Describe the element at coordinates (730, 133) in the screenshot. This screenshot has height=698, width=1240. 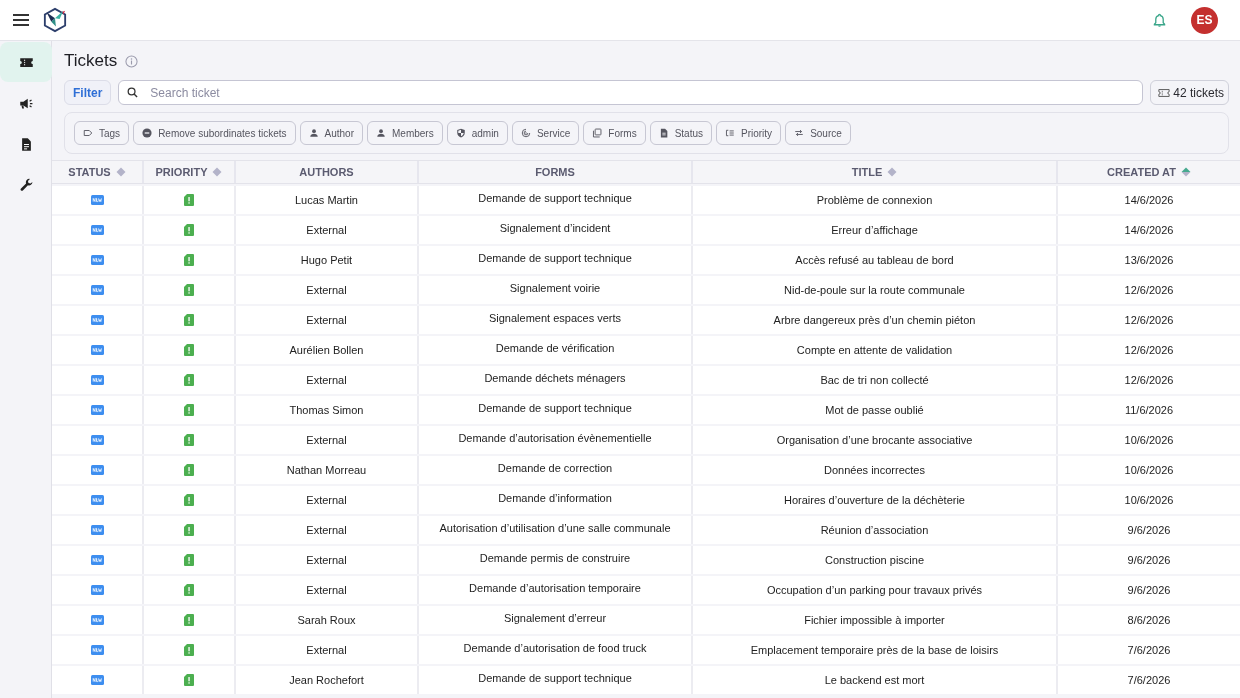
I see `list-icon` at that location.